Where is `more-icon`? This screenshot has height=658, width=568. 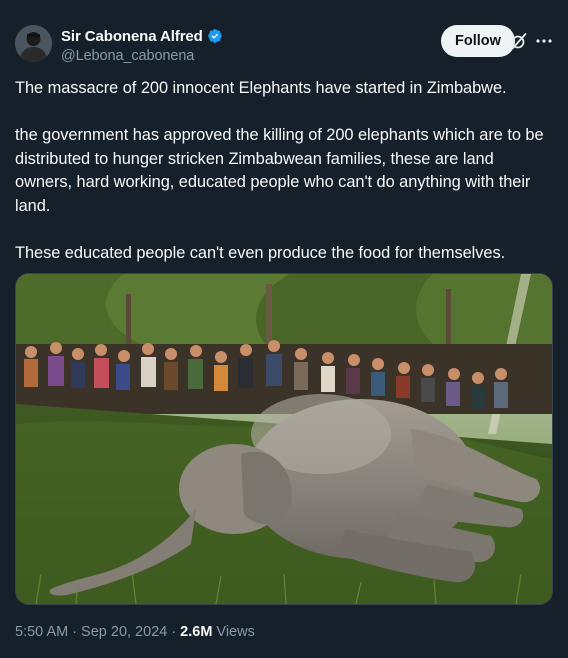 more-icon is located at coordinates (544, 41).